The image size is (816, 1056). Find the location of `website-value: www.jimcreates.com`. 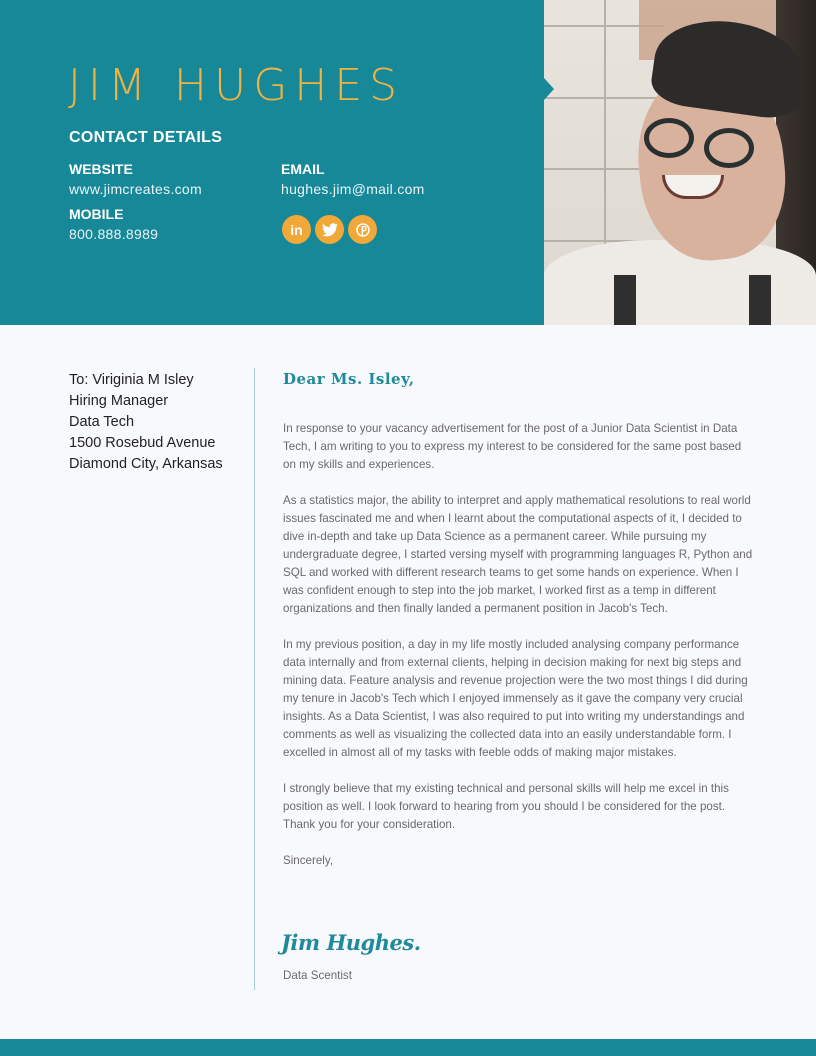

website-value: www.jimcreates.com is located at coordinates (135, 189).